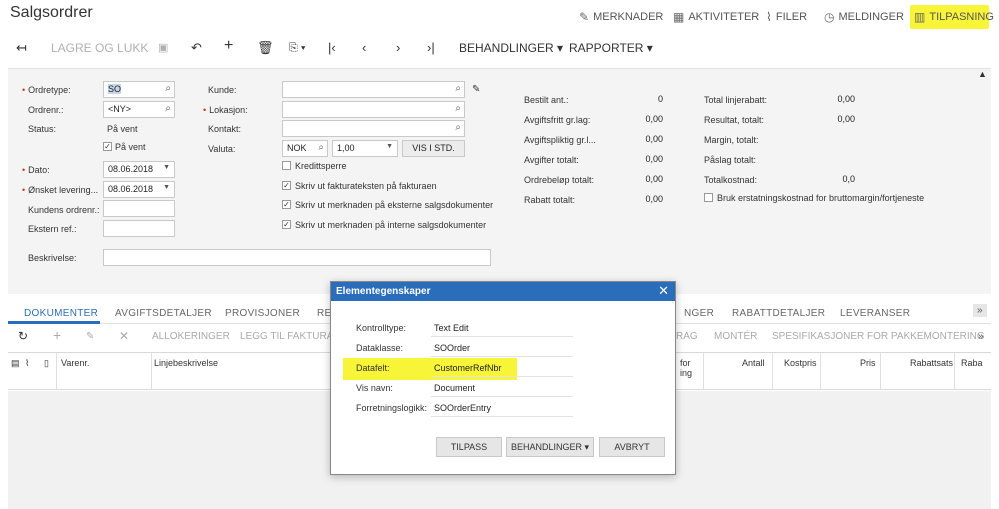 This screenshot has width=999, height=509. I want to click on lokasjon-input: ⌕, so click(373, 109).